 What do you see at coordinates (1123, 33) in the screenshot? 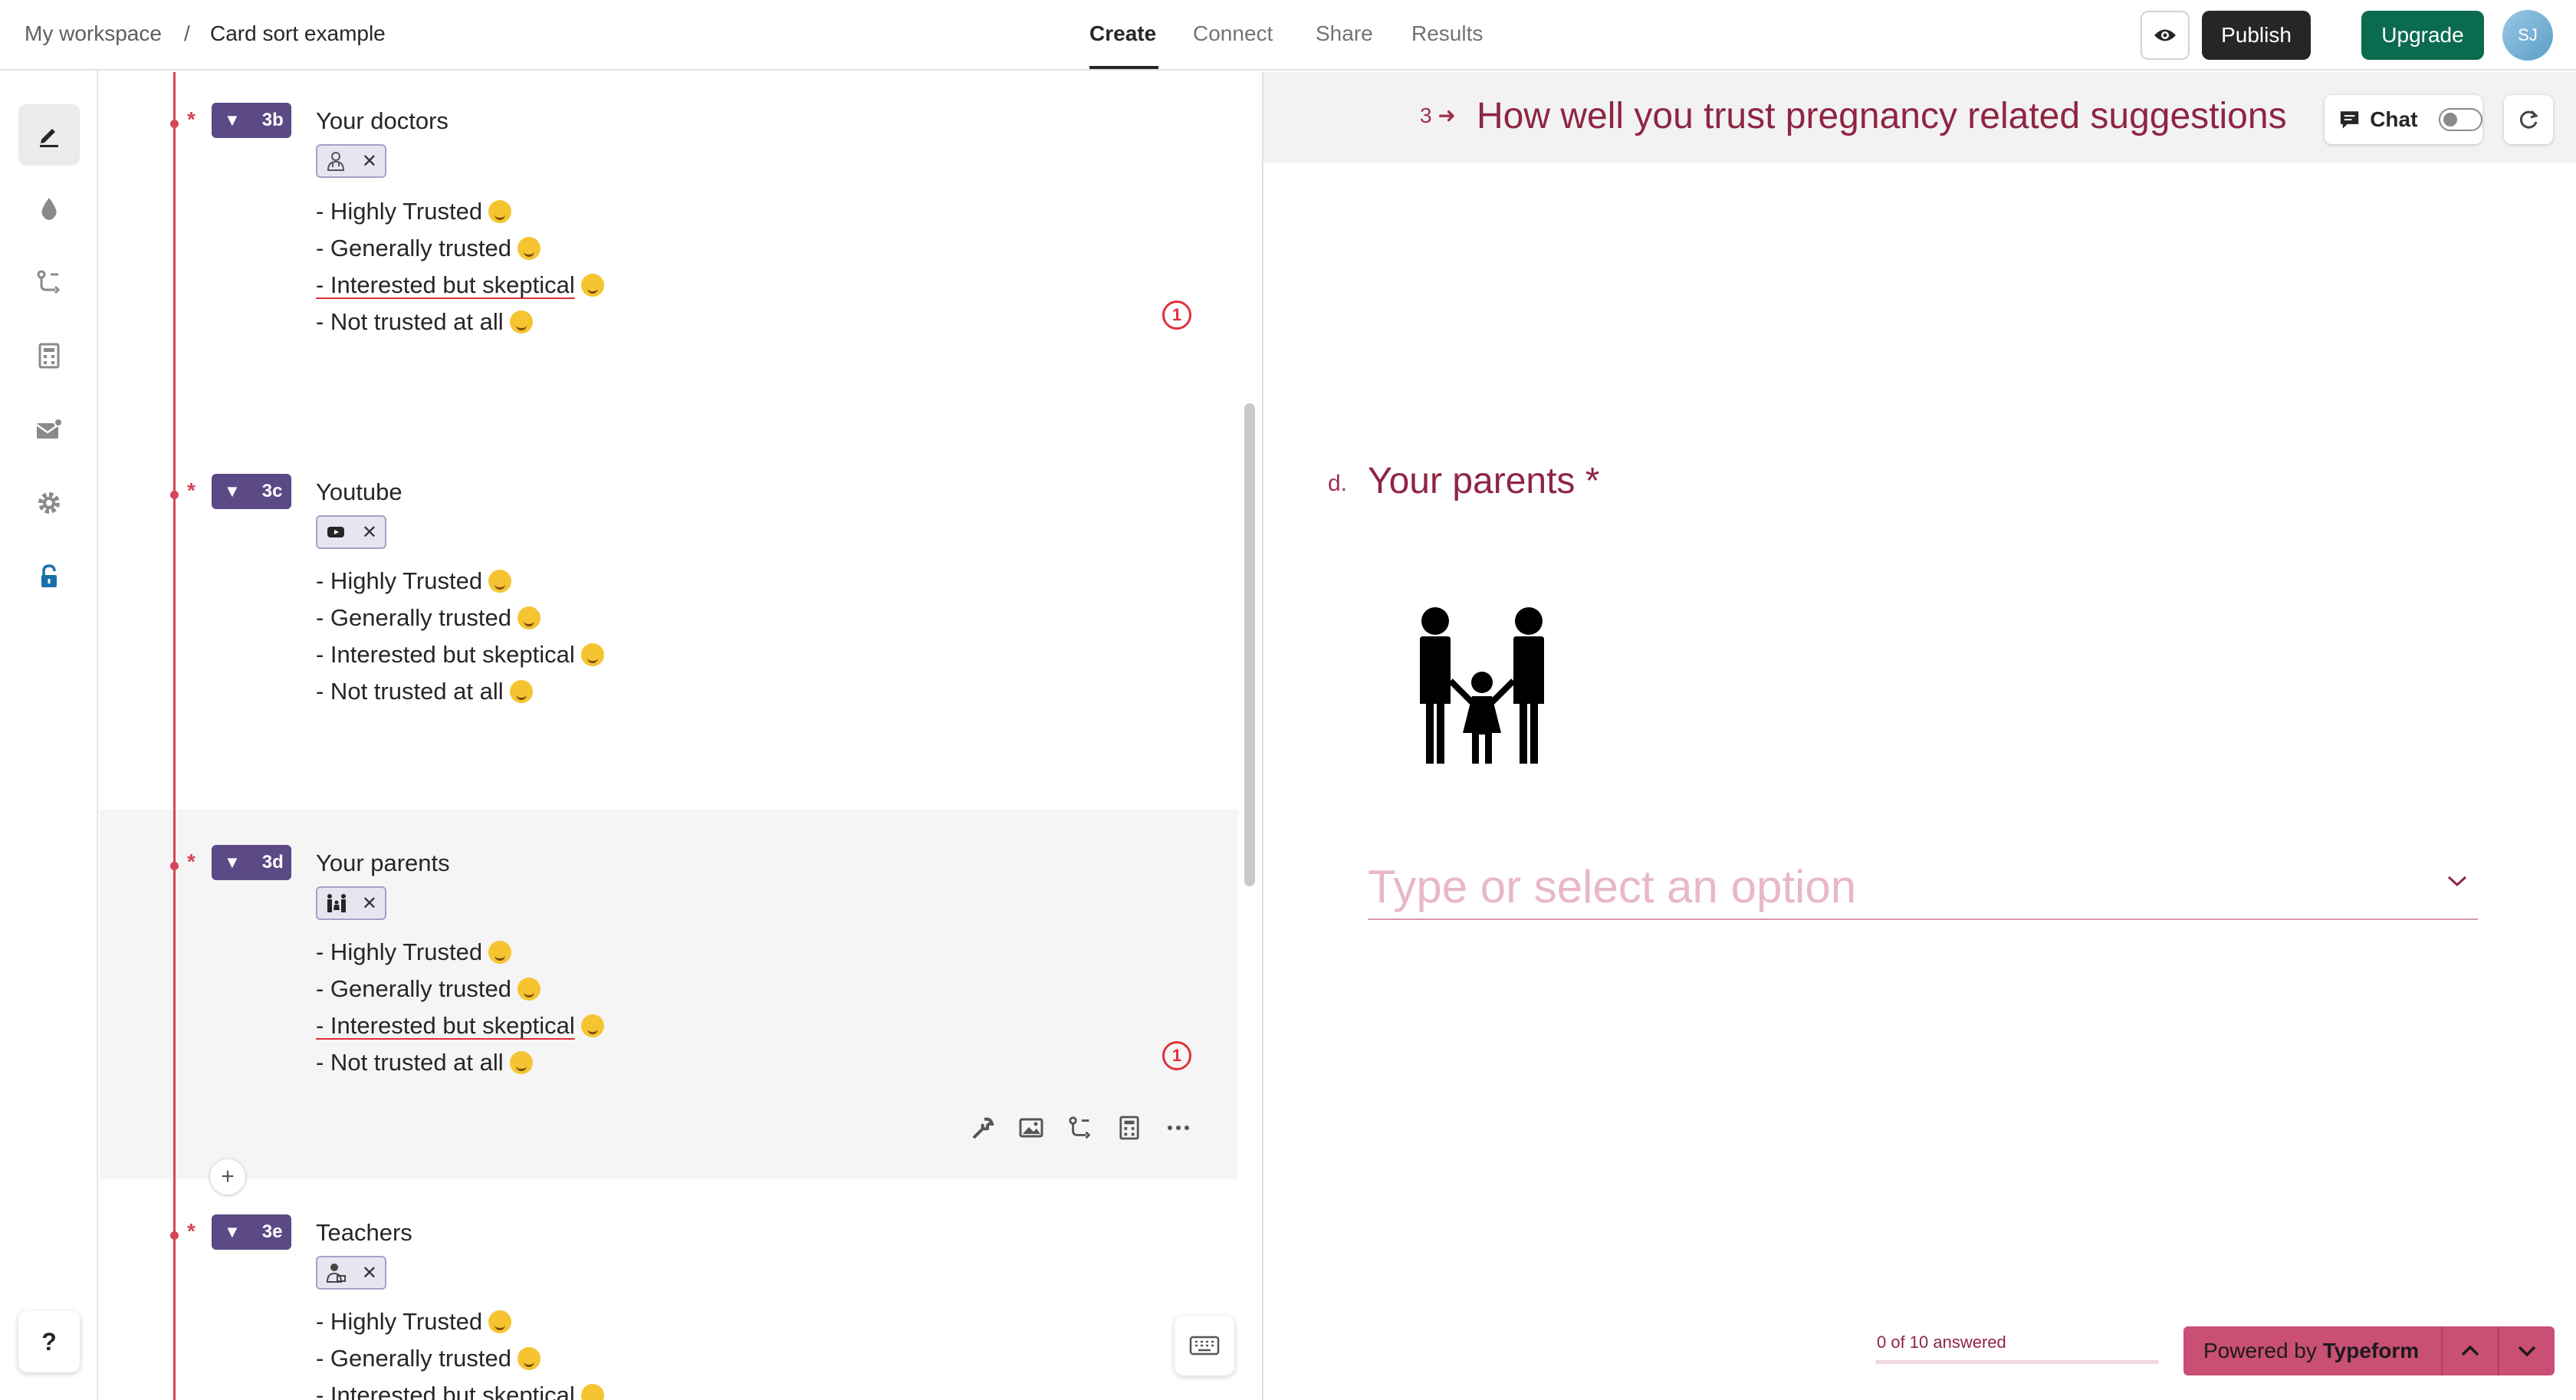
I see `tab-create: Create` at bounding box center [1123, 33].